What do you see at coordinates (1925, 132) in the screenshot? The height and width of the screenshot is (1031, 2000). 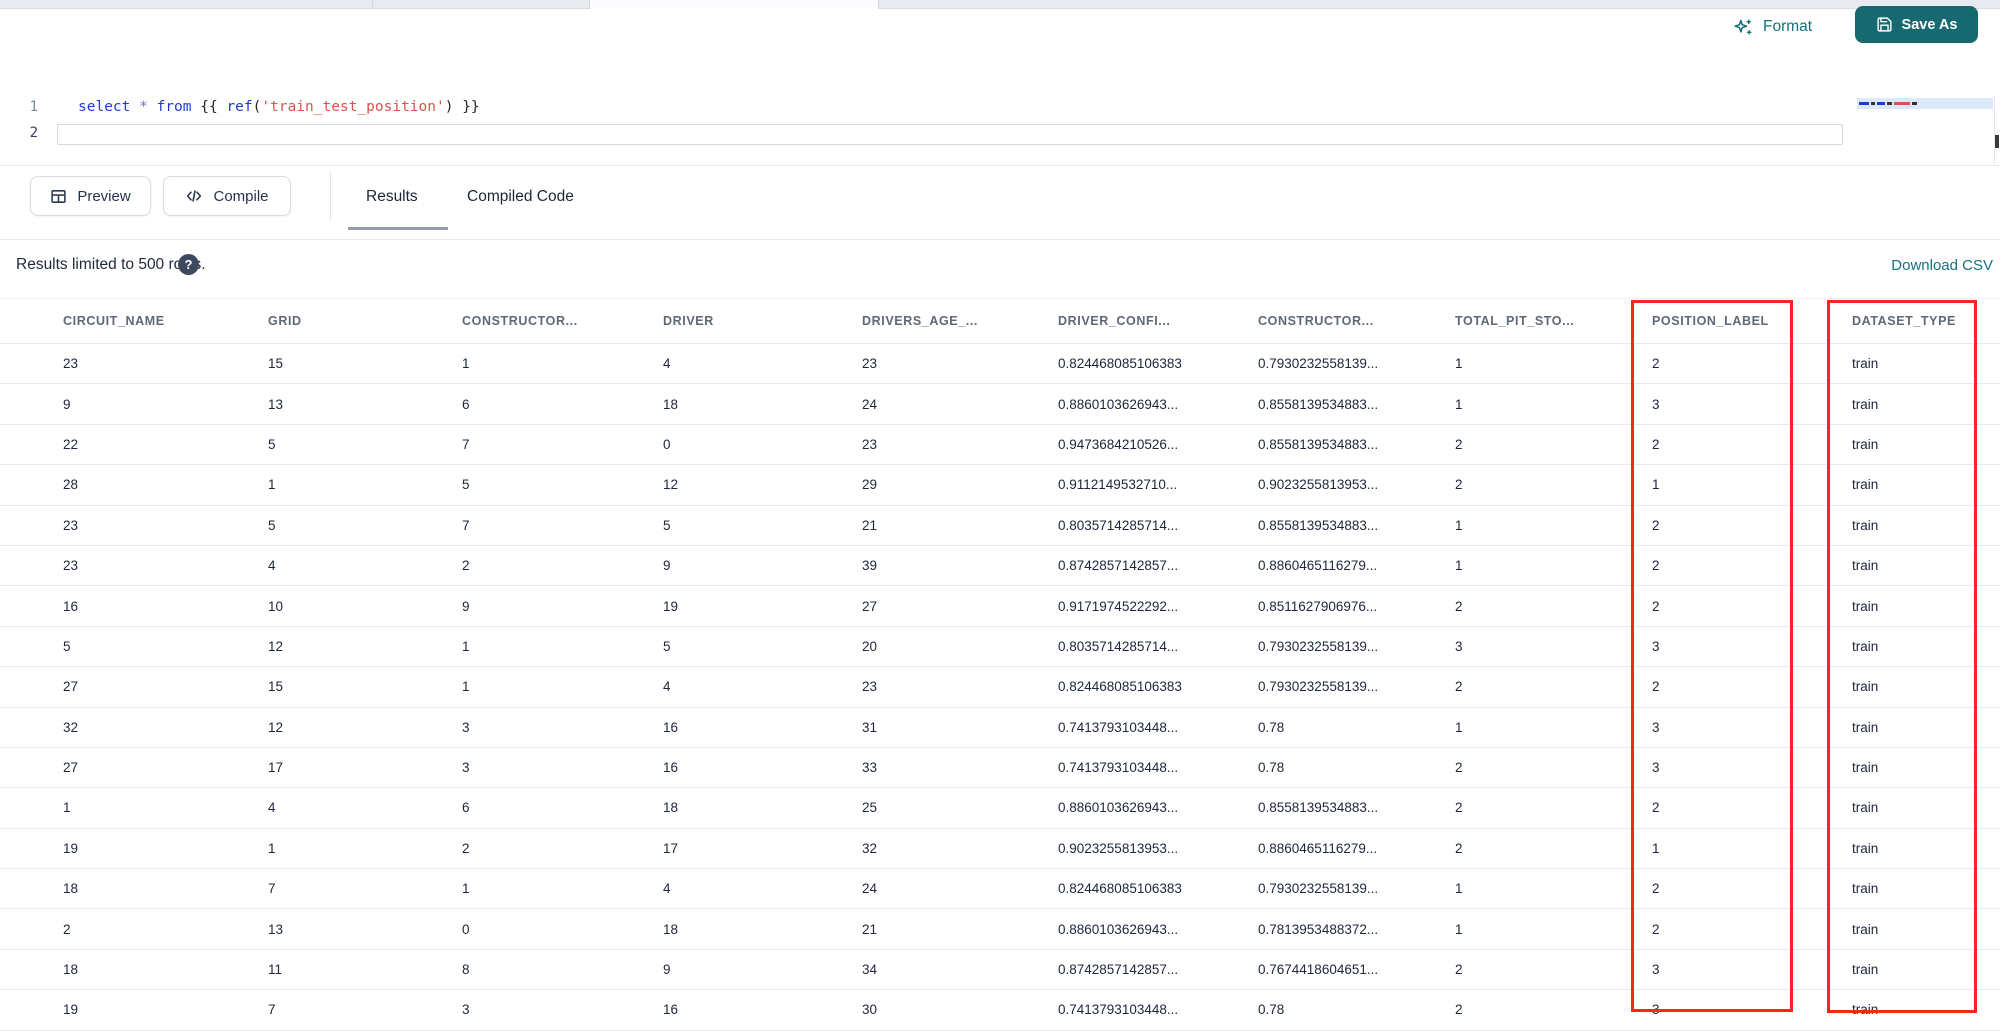 I see `code-minimap` at bounding box center [1925, 132].